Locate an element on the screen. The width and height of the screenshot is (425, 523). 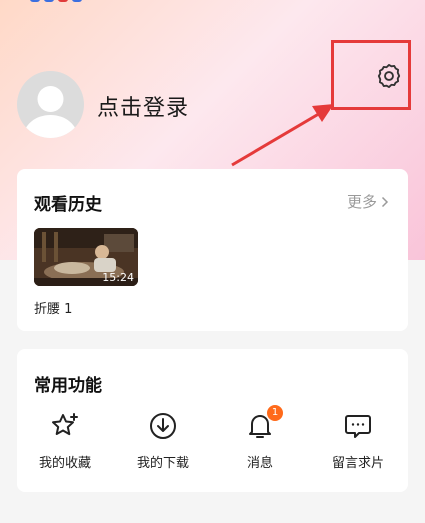
messages-button: 1 消息 is located at coordinates (260, 438).